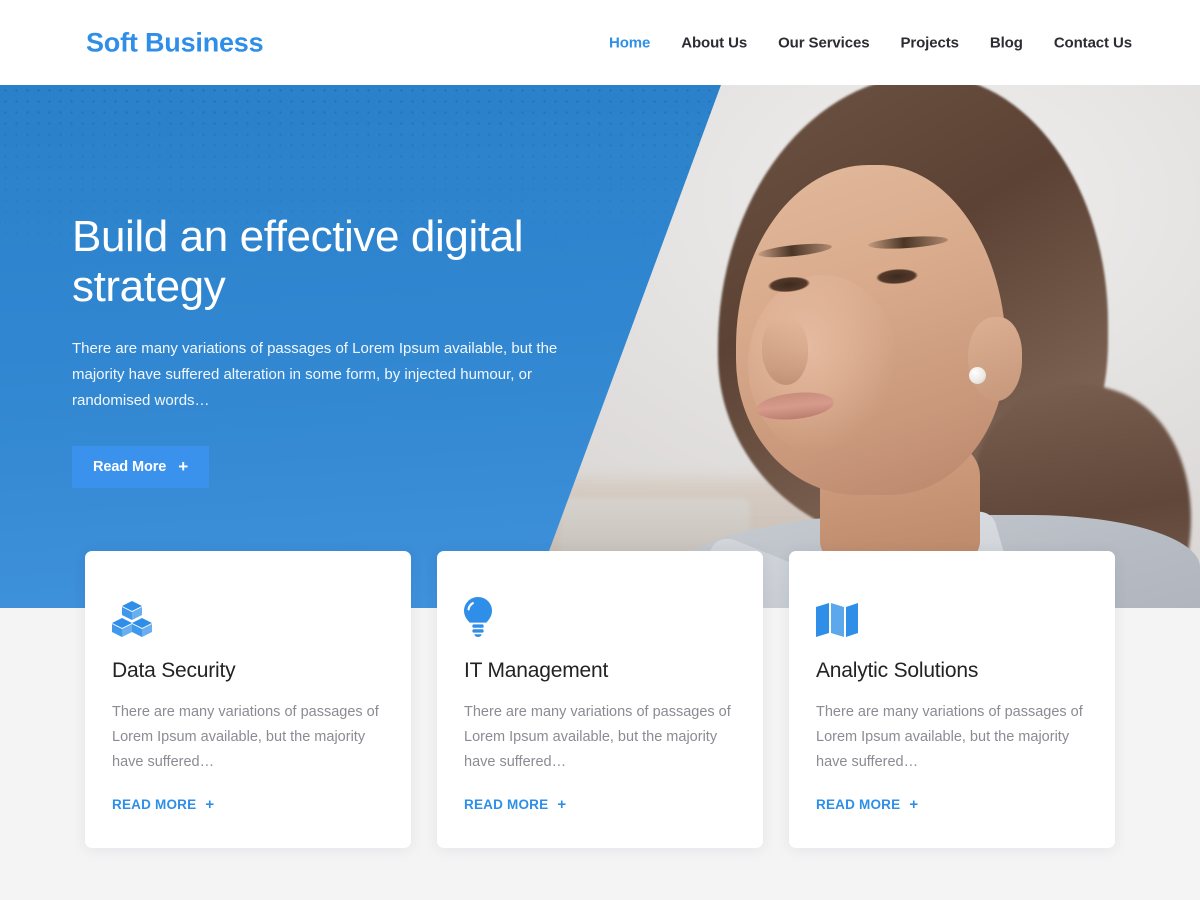 This screenshot has height=900, width=1200. What do you see at coordinates (823, 42) in the screenshot?
I see `nav-item-our-services: Our Services` at bounding box center [823, 42].